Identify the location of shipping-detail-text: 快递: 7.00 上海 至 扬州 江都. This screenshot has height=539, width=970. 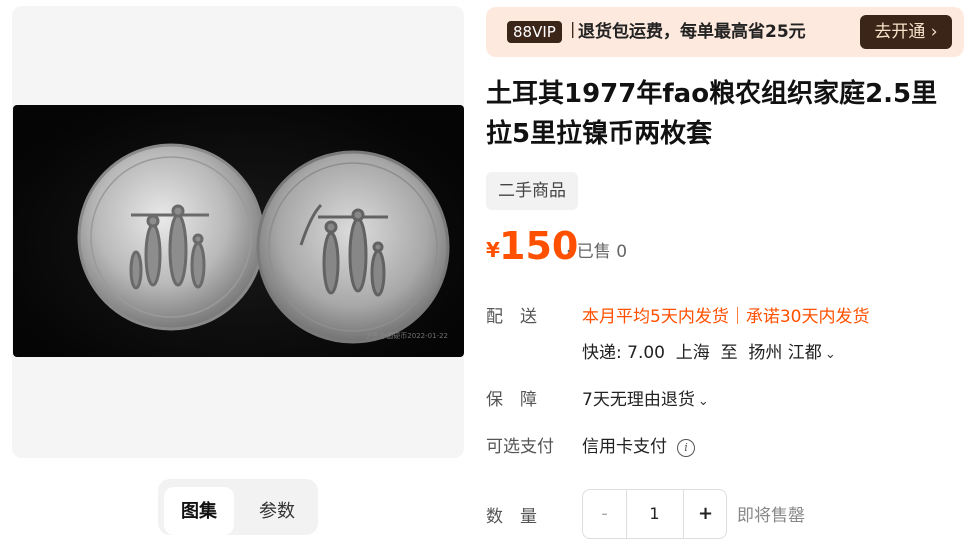
(702, 353).